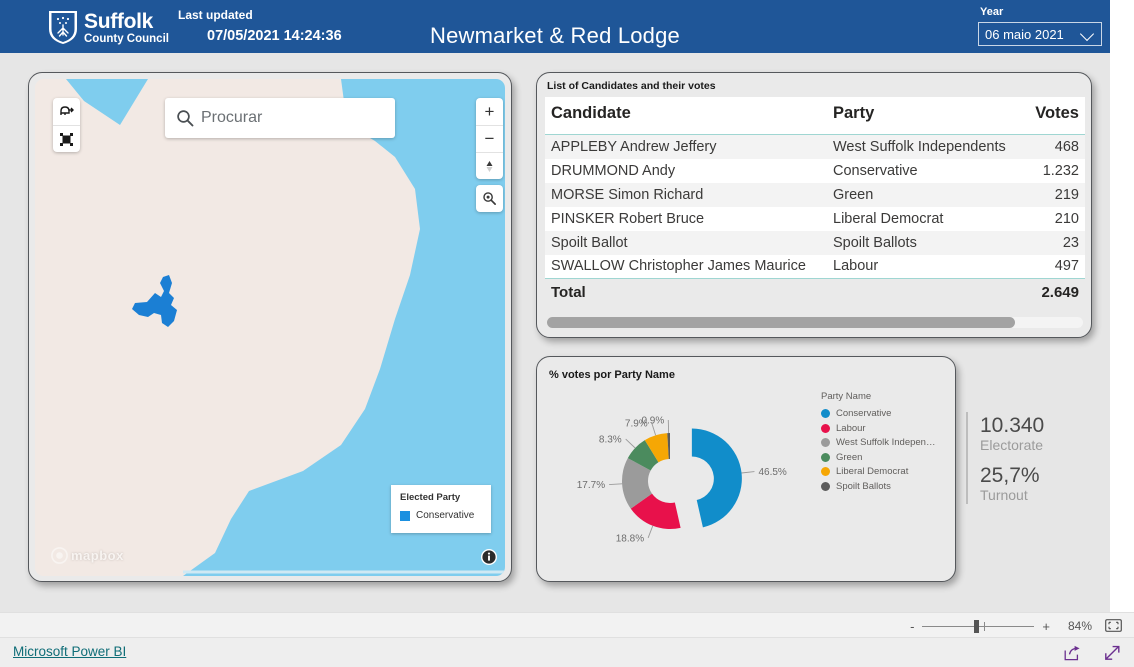  I want to click on map-legend-item: Conservative, so click(441, 515).